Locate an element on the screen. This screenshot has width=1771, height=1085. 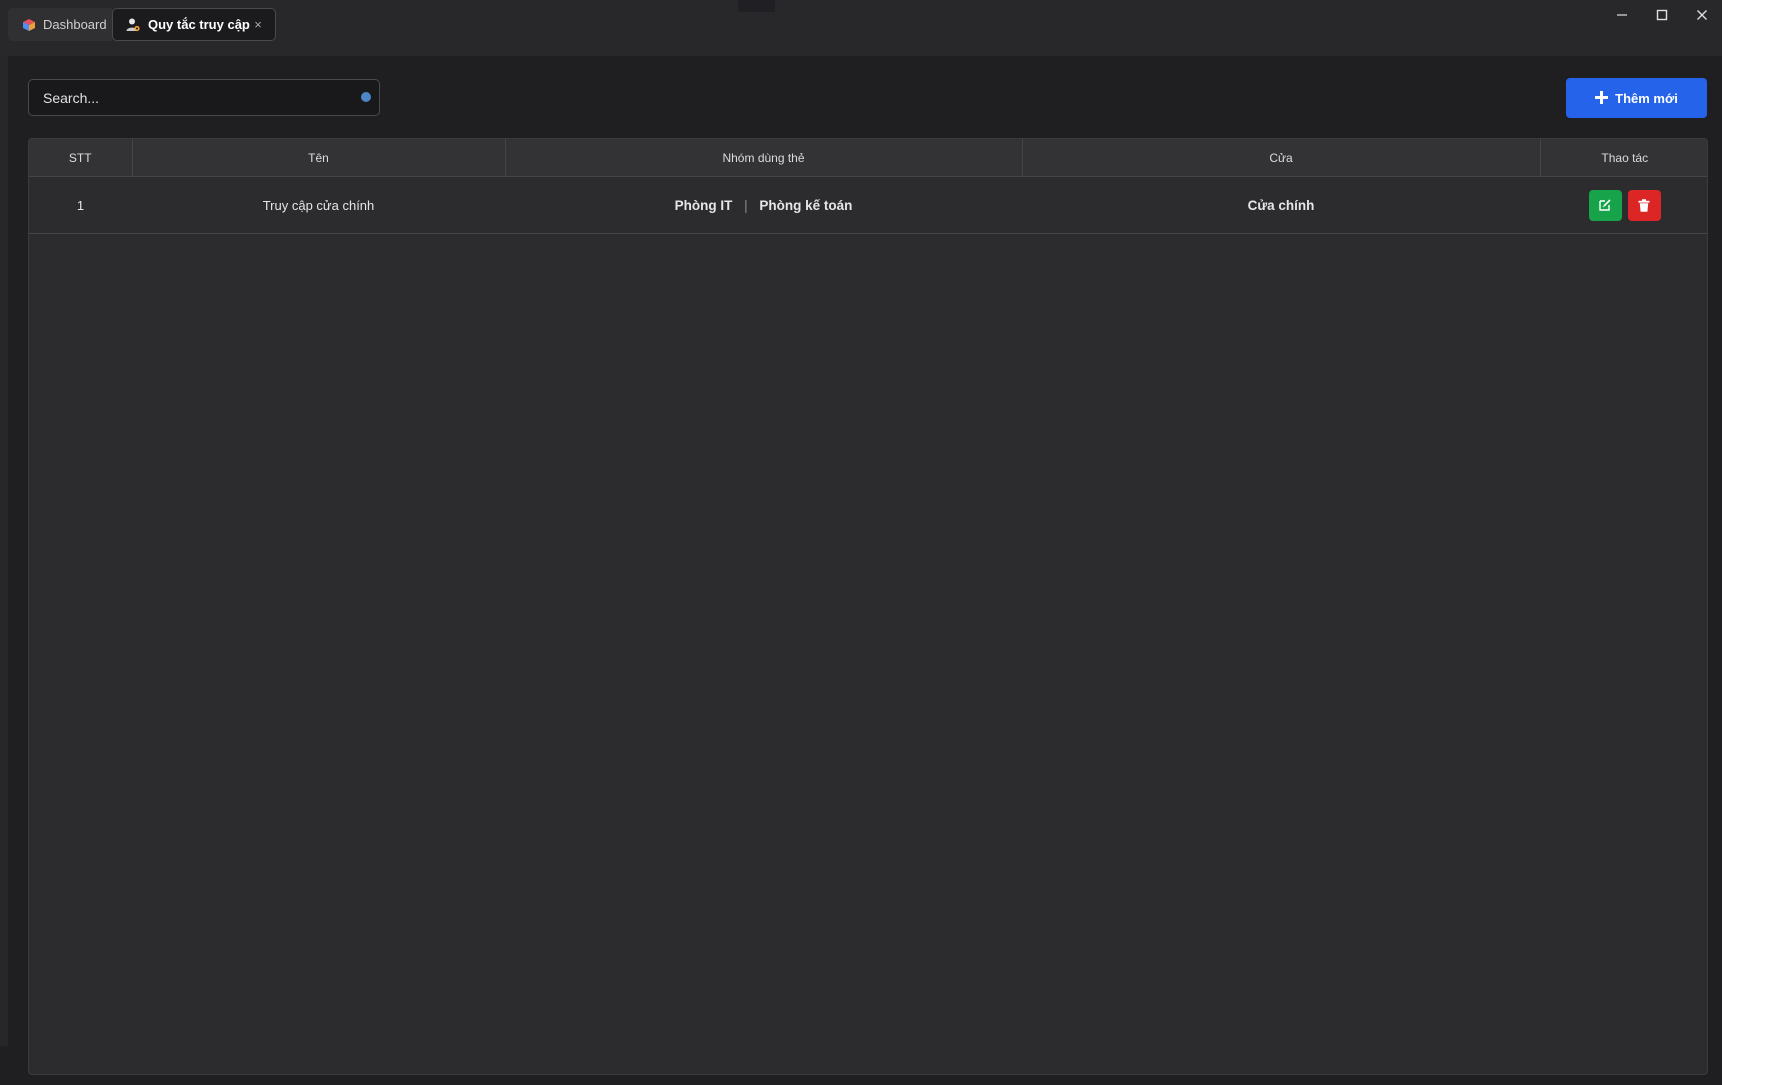
edit-icon is located at coordinates (1605, 205).